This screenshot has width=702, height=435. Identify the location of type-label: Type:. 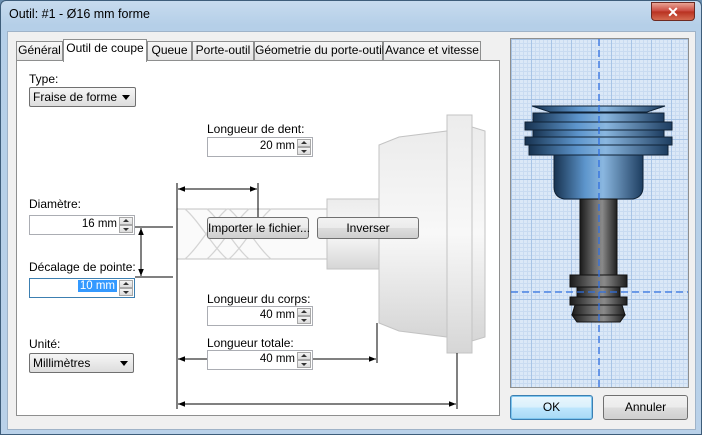
(44, 79).